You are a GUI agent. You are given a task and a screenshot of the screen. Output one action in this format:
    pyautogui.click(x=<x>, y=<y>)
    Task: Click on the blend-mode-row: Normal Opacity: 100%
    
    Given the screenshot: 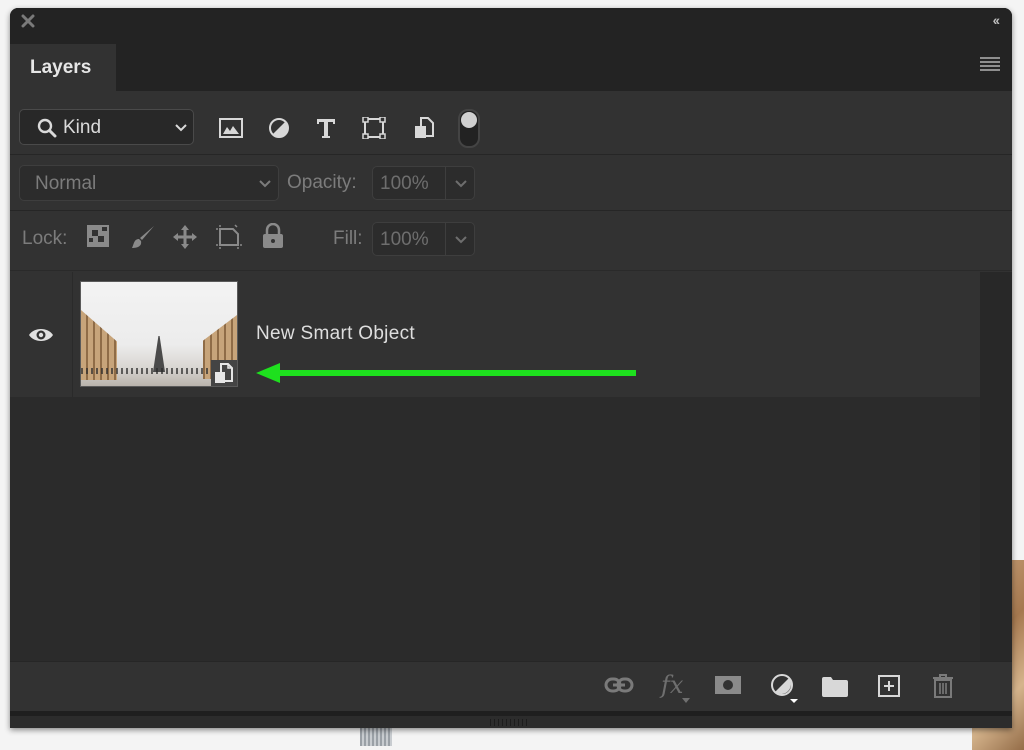 What is the action you would take?
    pyautogui.click(x=511, y=183)
    